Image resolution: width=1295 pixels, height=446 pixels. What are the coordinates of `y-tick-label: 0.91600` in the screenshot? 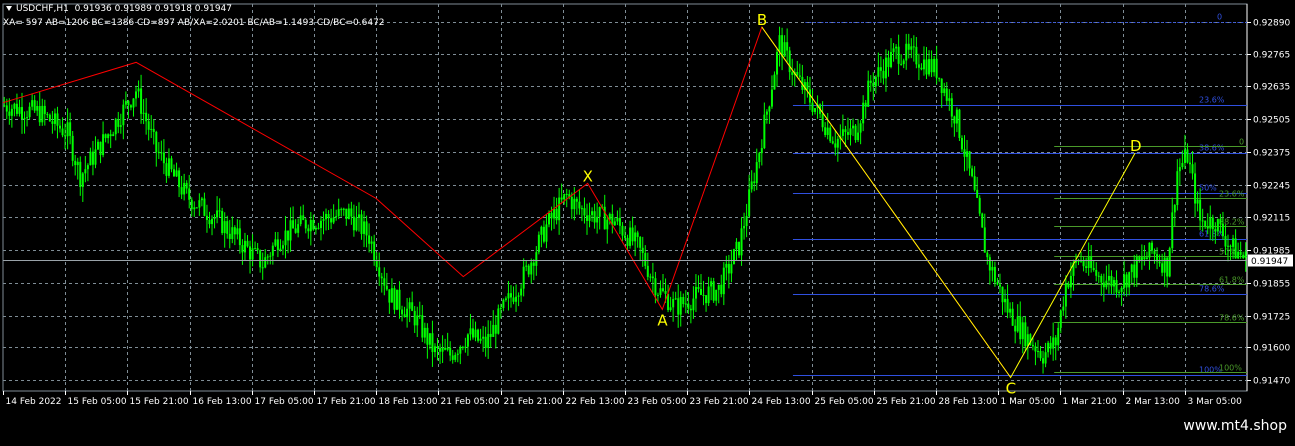 It's located at (1271, 349).